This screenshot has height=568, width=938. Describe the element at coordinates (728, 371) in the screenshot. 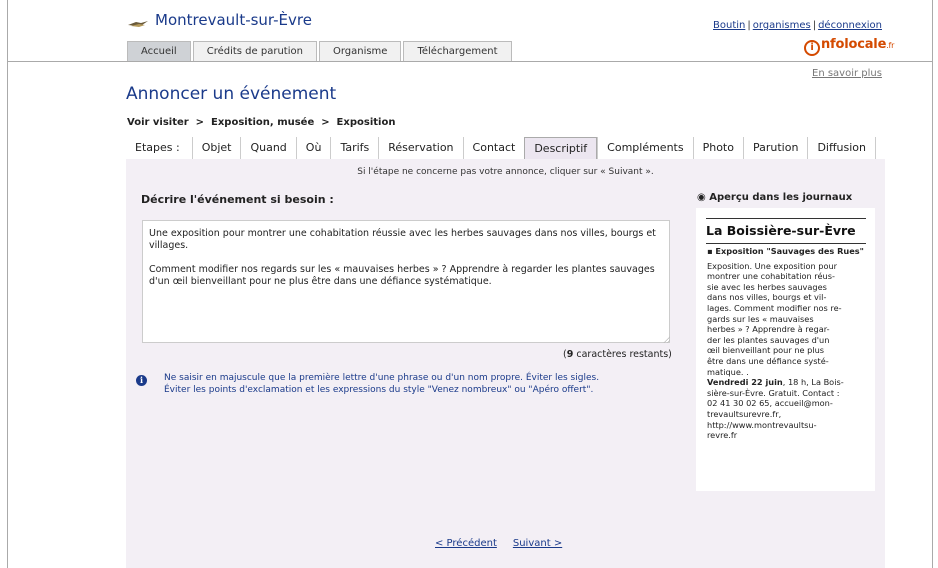

I see `preview-line: matique. .` at that location.